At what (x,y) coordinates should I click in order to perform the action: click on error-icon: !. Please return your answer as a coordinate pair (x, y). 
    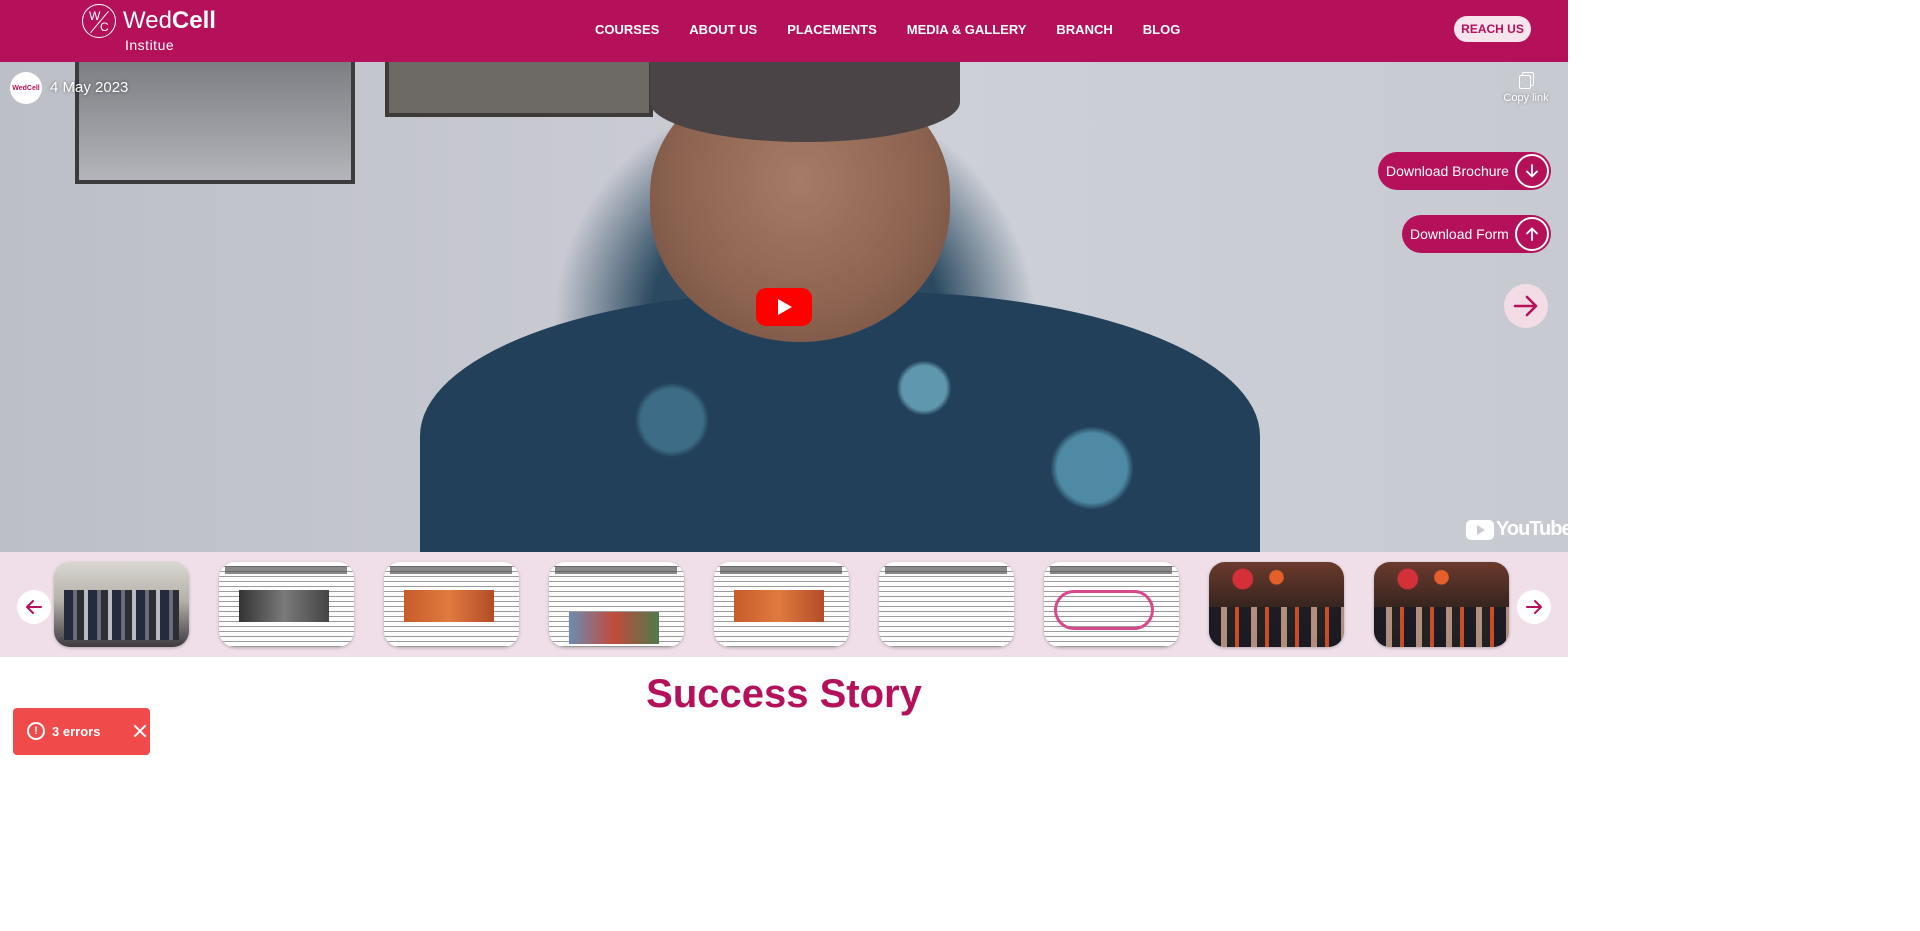
    Looking at the image, I should click on (36, 731).